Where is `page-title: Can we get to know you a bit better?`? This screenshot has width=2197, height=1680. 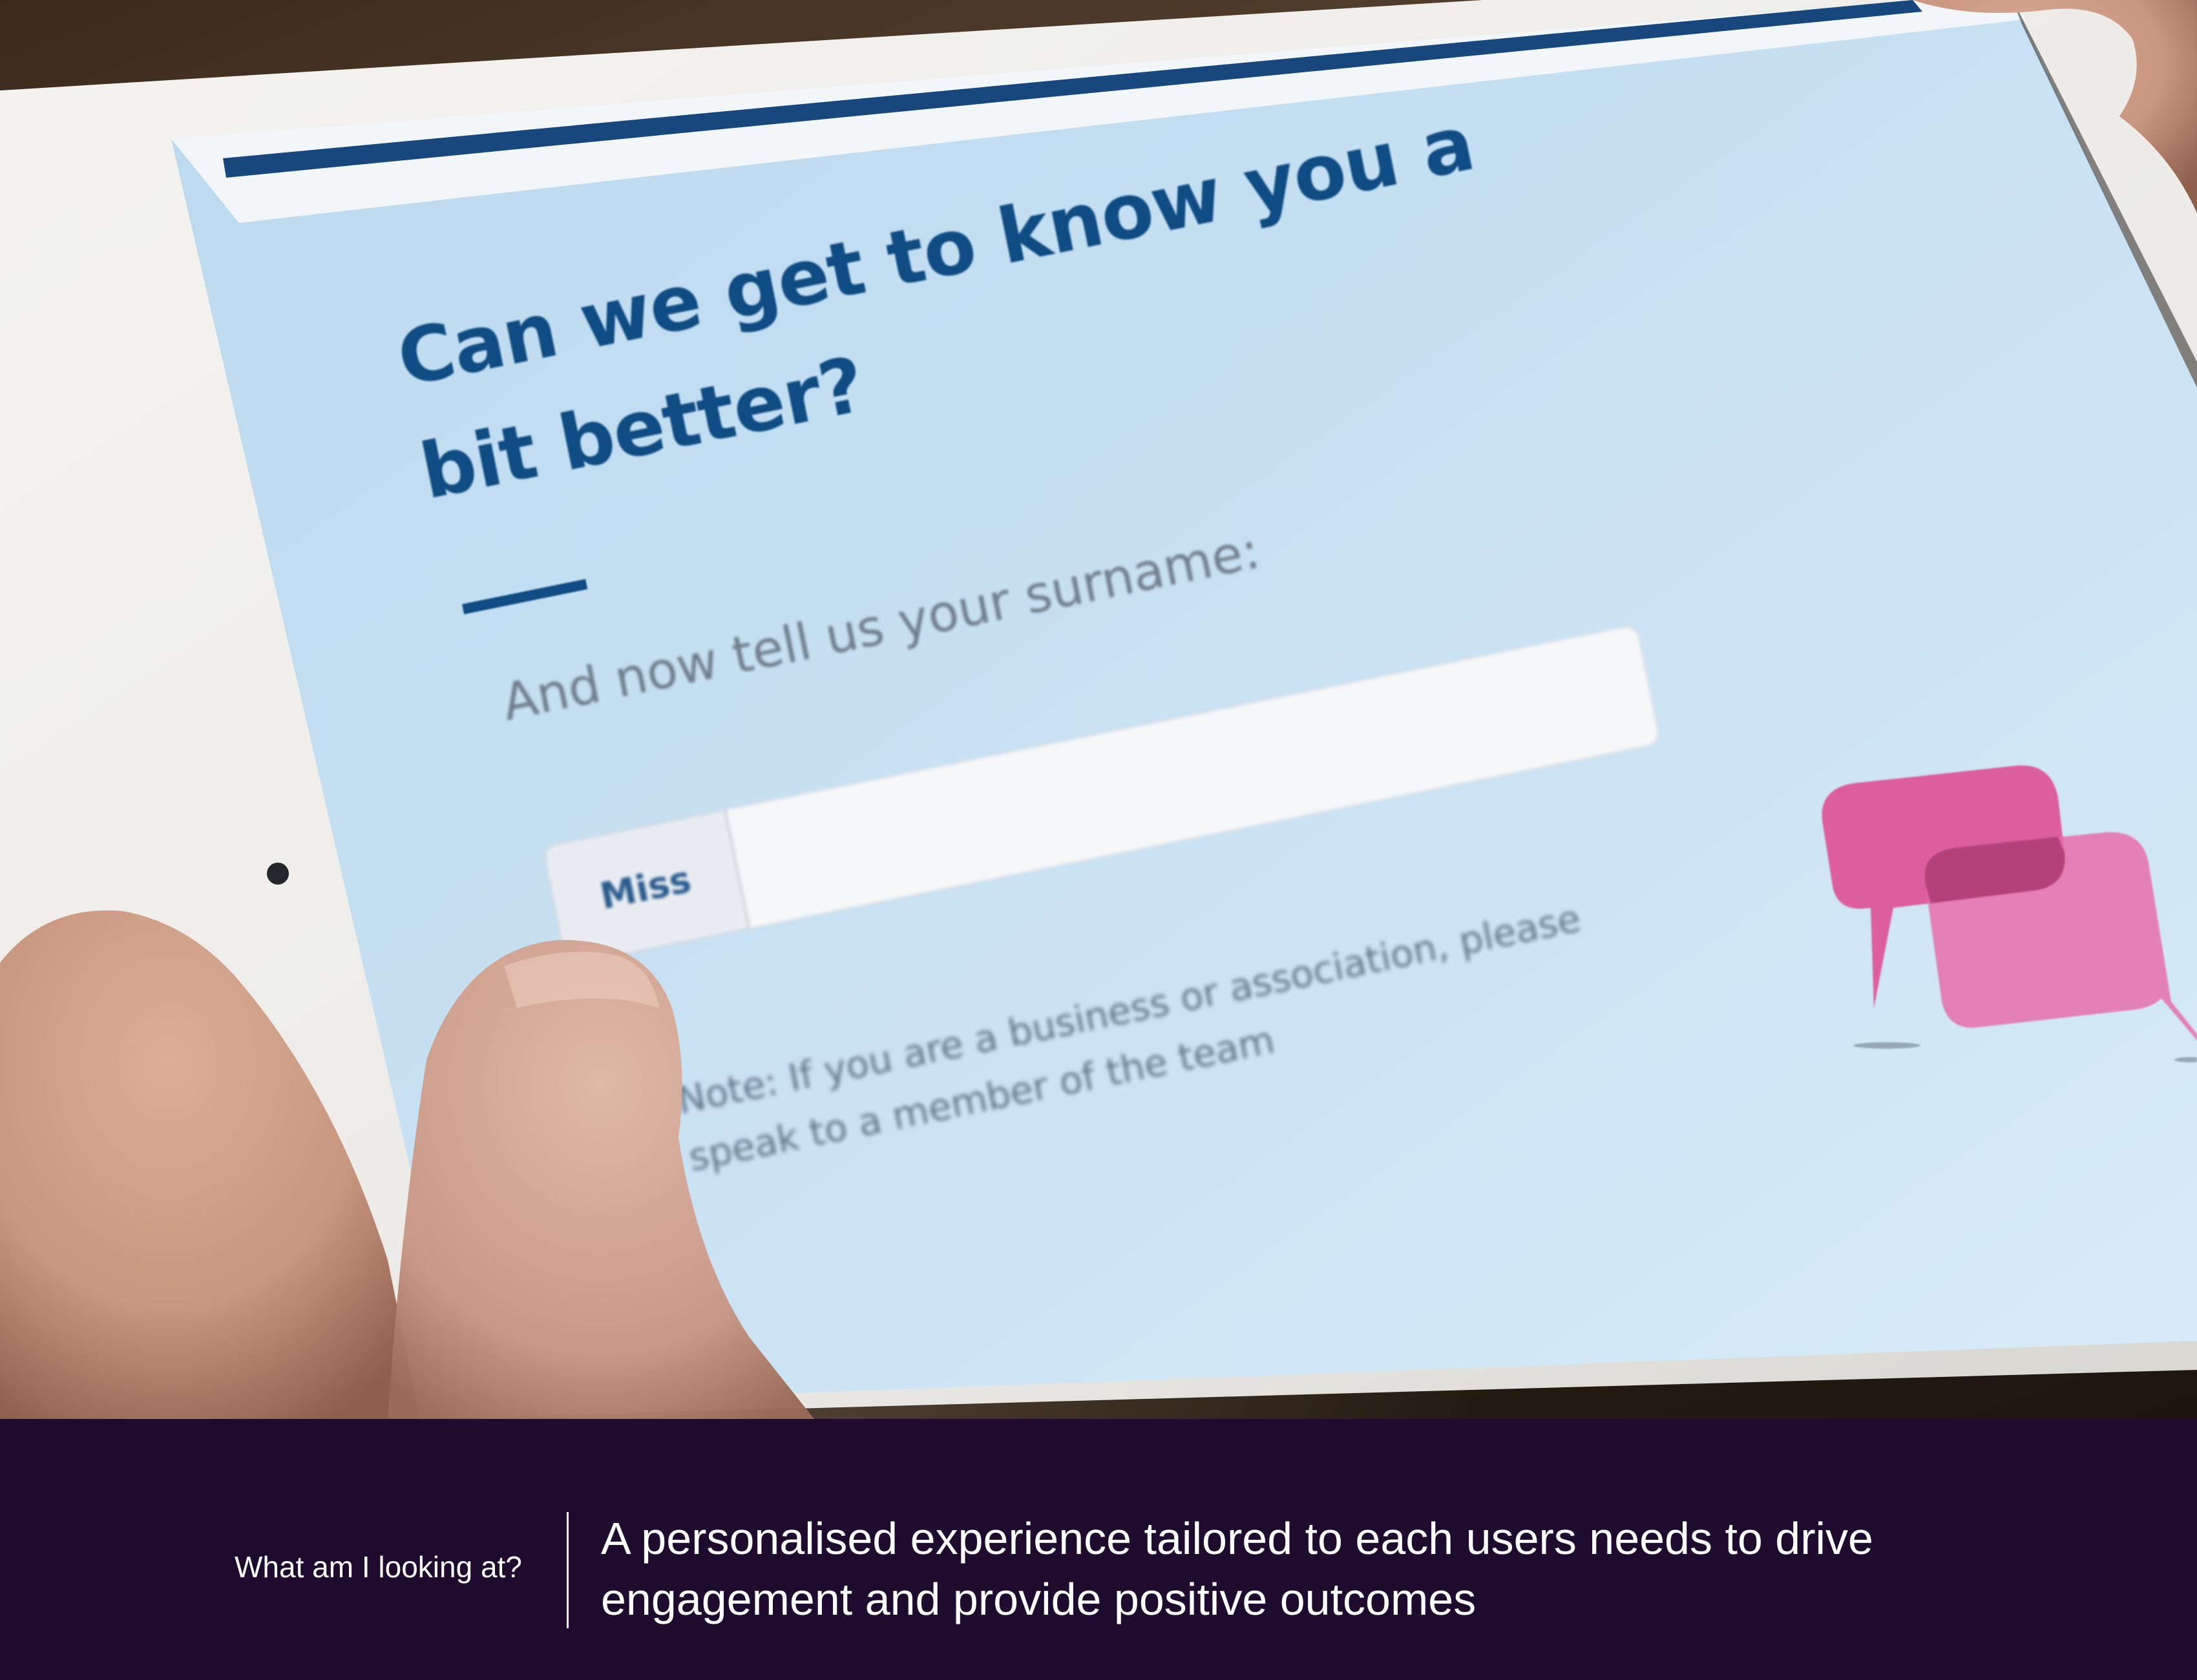
page-title: Can we get to know you a bit better? is located at coordinates (935, 308).